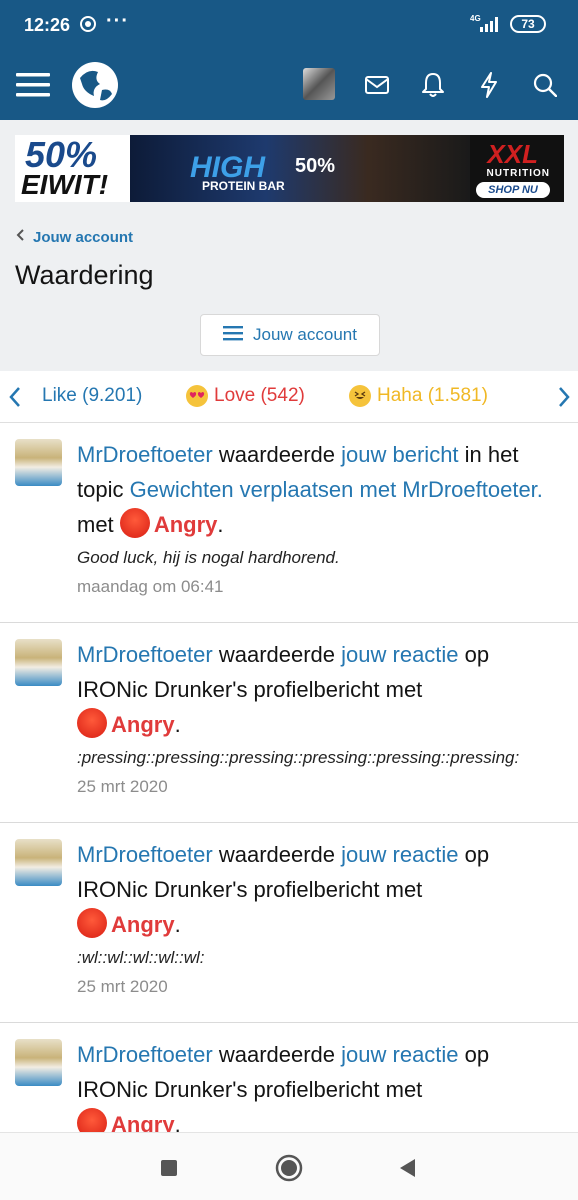 The image size is (578, 1200). Describe the element at coordinates (319, 84) in the screenshot. I see `avatar` at that location.